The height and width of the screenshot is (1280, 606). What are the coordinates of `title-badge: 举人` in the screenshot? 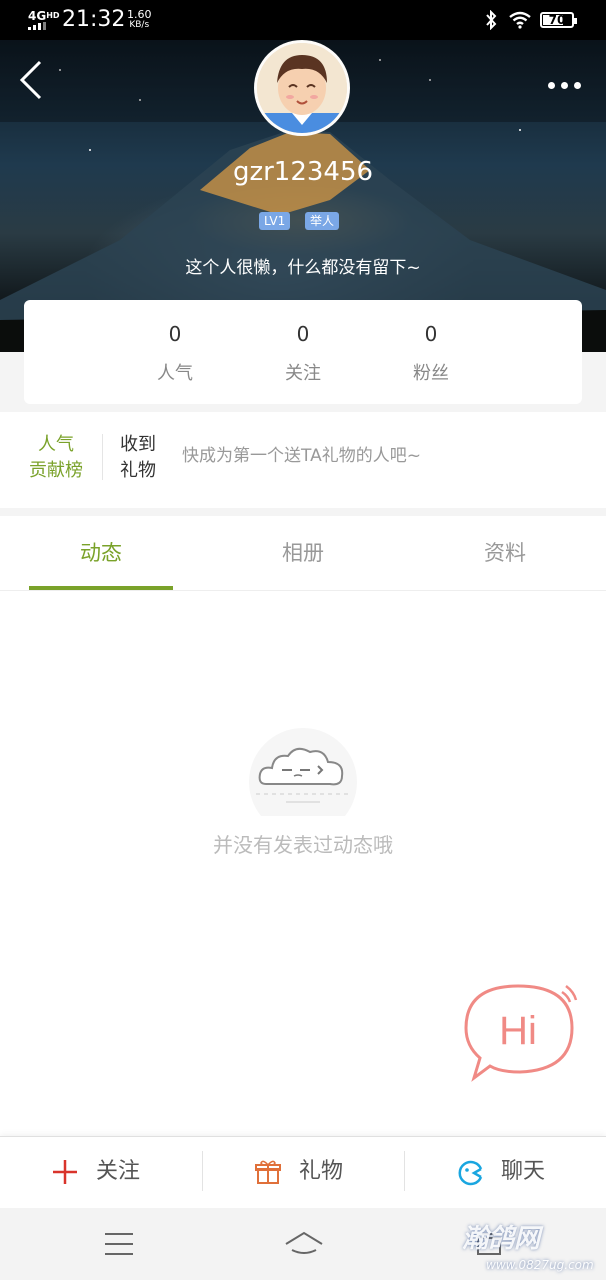 It's located at (322, 221).